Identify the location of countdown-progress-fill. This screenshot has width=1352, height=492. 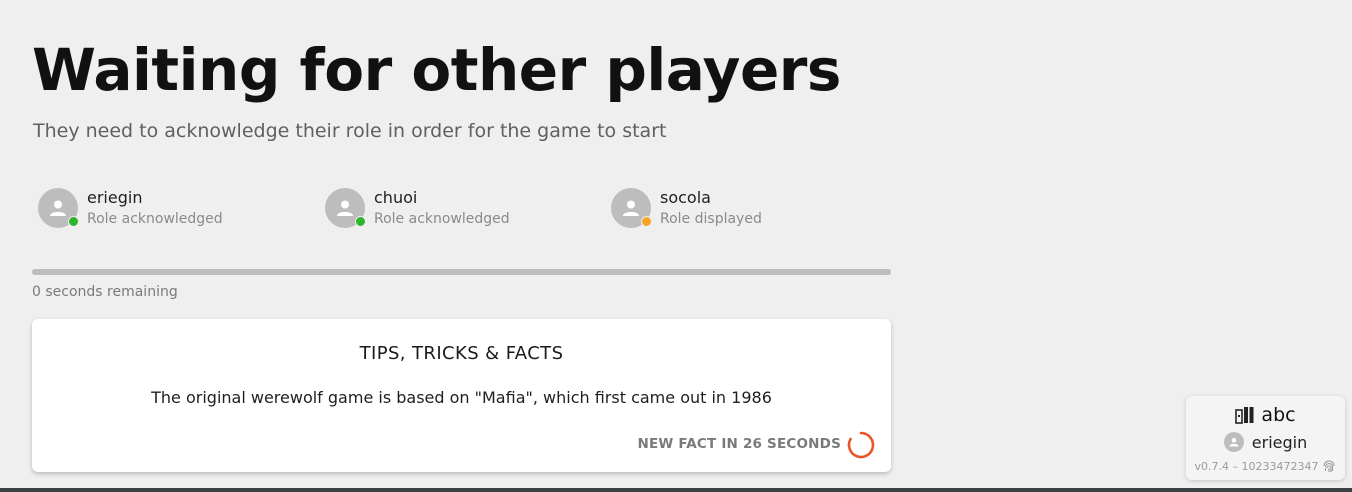
(461, 272).